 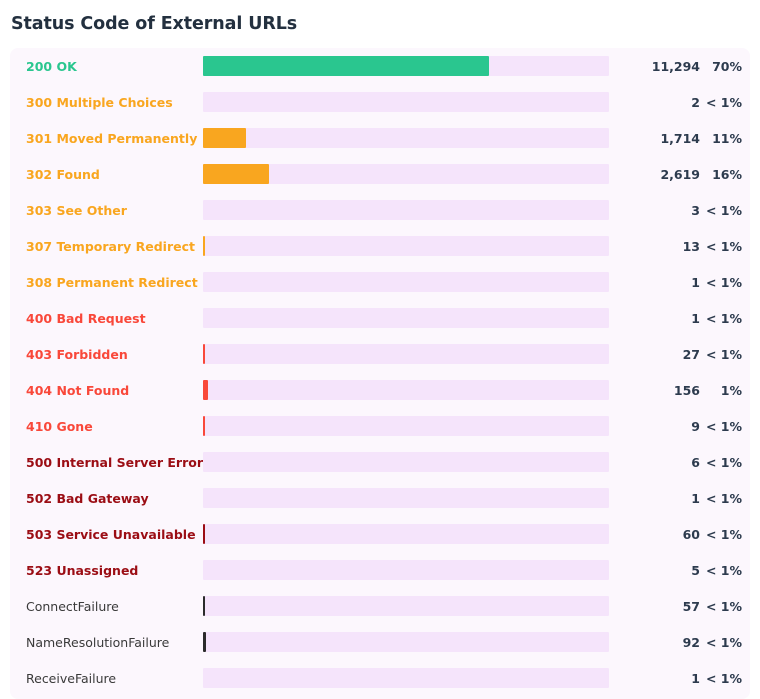 I want to click on table-row: 307 Temporary Redirect 13 < 1%, so click(x=380, y=246).